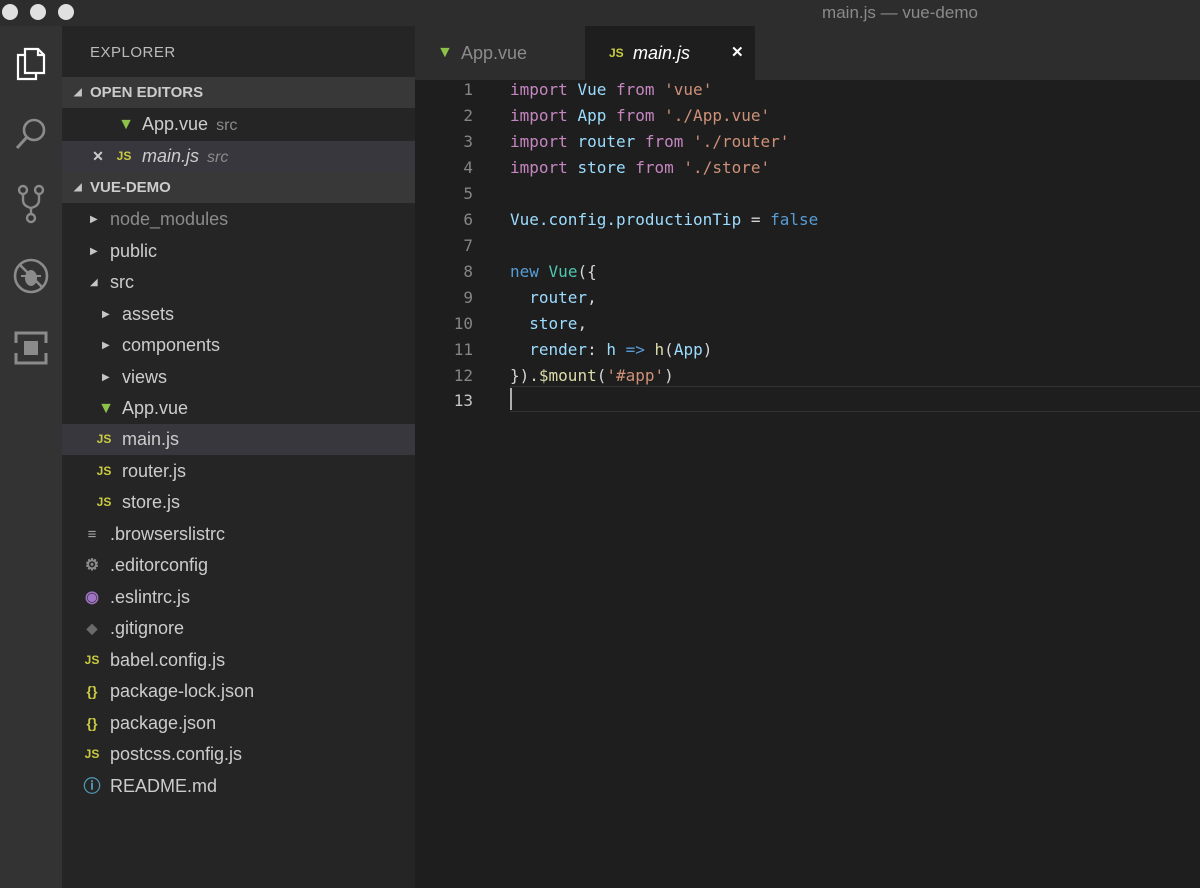  What do you see at coordinates (468, 167) in the screenshot?
I see `line-number: 4` at bounding box center [468, 167].